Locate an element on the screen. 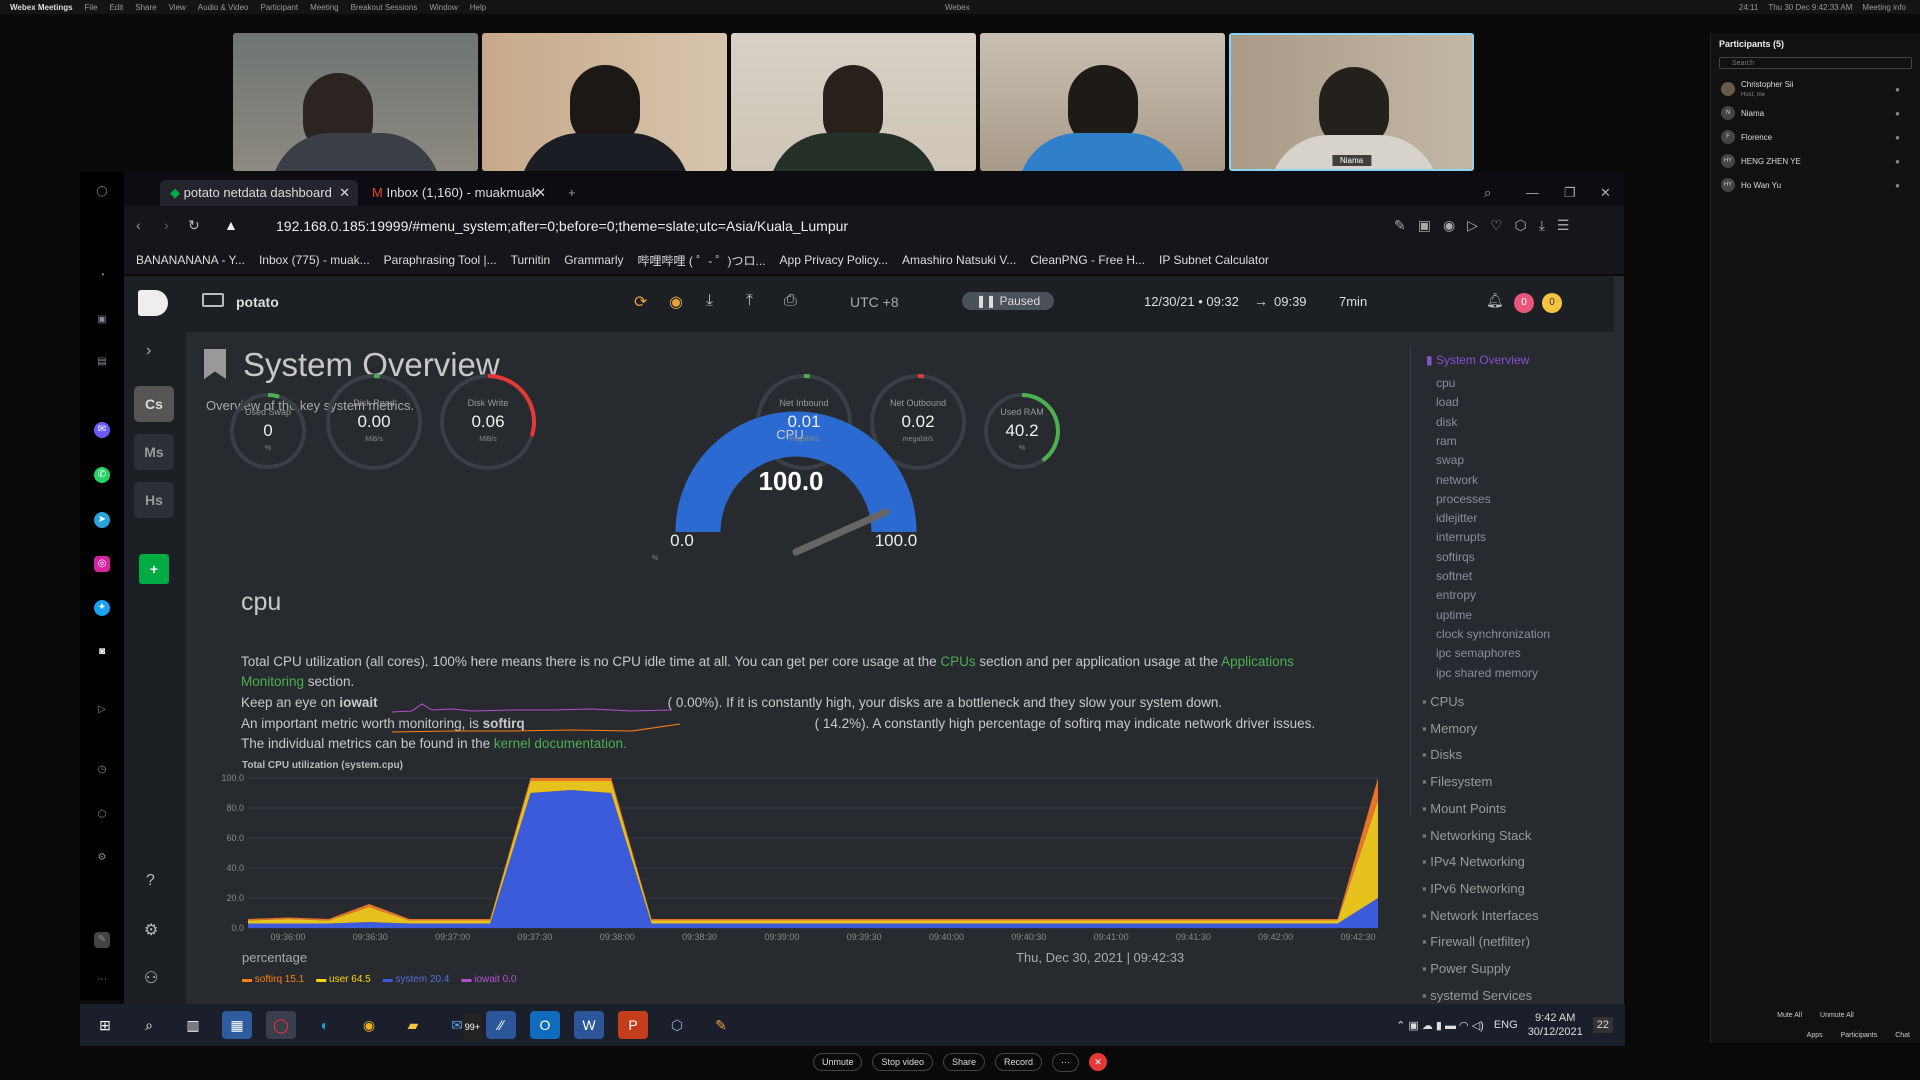 Image resolution: width=1920 pixels, height=1080 pixels. range-to: 09:39 is located at coordinates (1290, 301).